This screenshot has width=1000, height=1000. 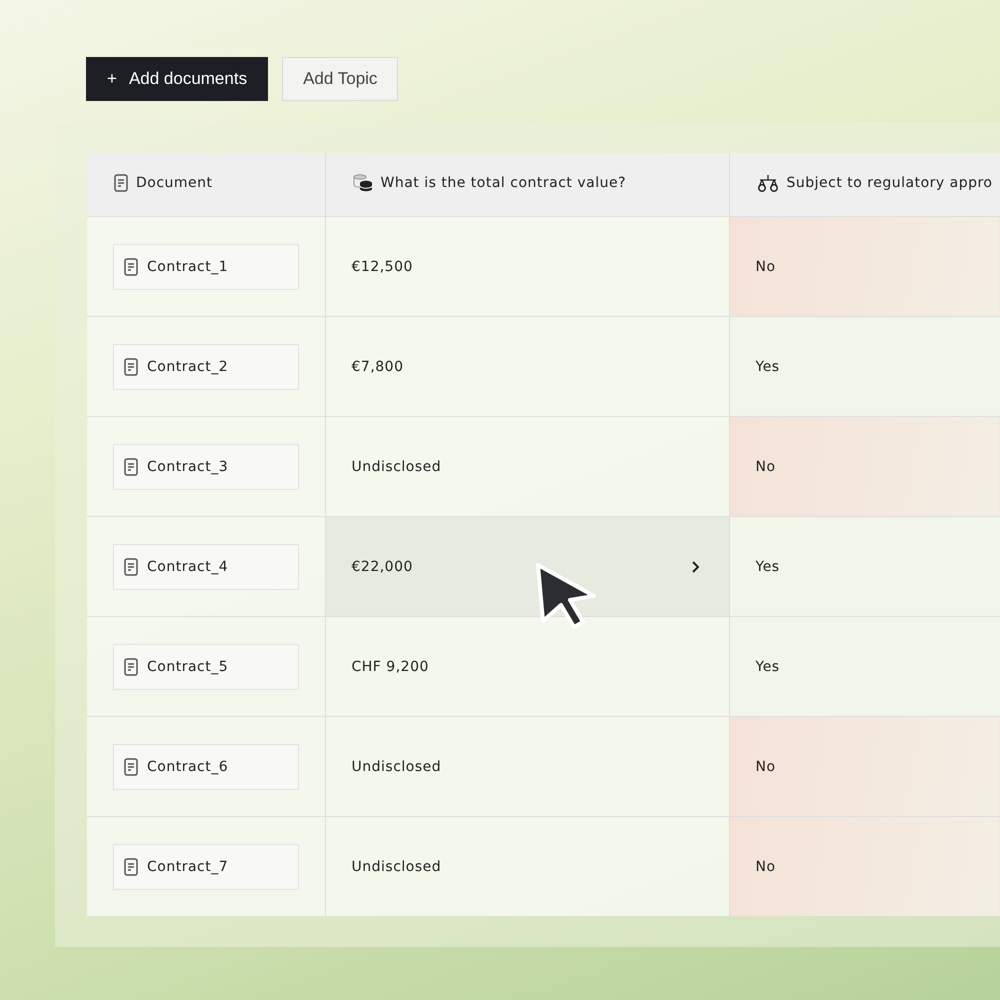 What do you see at coordinates (527, 566) in the screenshot?
I see `value-cell: €22,000` at bounding box center [527, 566].